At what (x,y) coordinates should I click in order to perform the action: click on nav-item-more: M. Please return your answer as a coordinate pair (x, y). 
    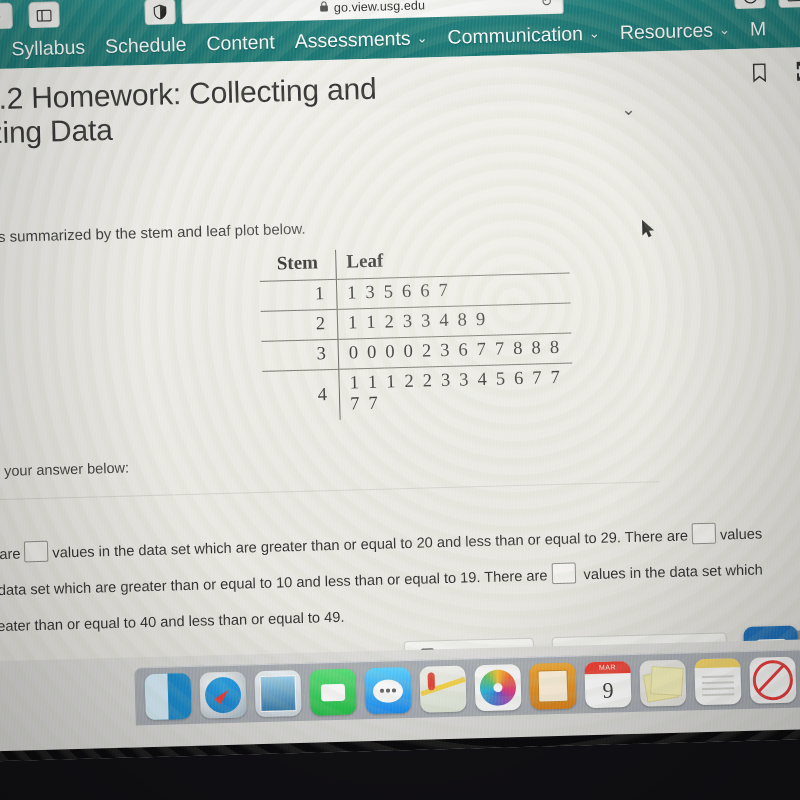
    Looking at the image, I should click on (758, 29).